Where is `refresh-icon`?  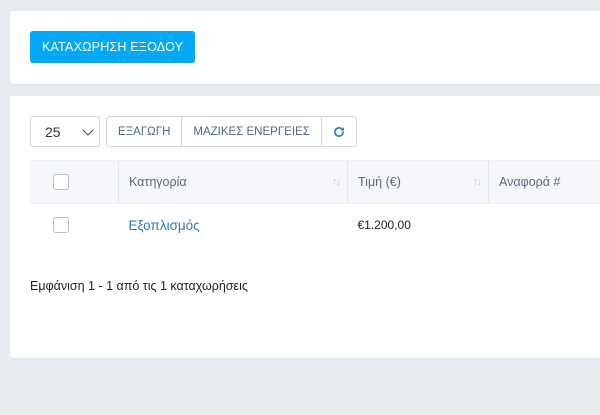 refresh-icon is located at coordinates (338, 131).